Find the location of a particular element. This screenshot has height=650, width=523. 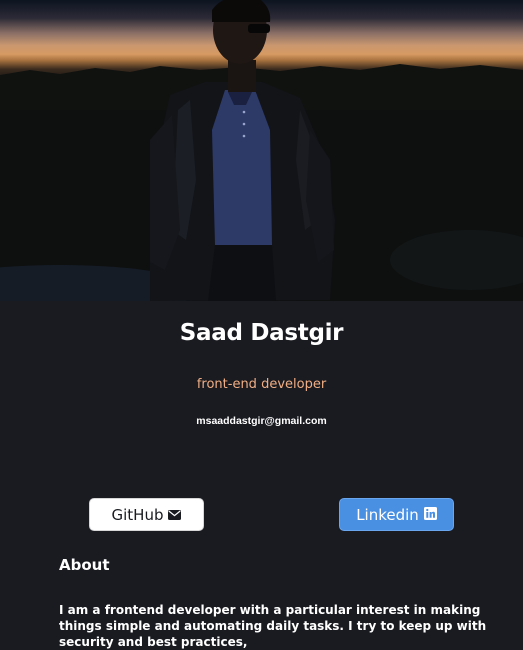

linkedin-button: Linkedin is located at coordinates (396, 514).